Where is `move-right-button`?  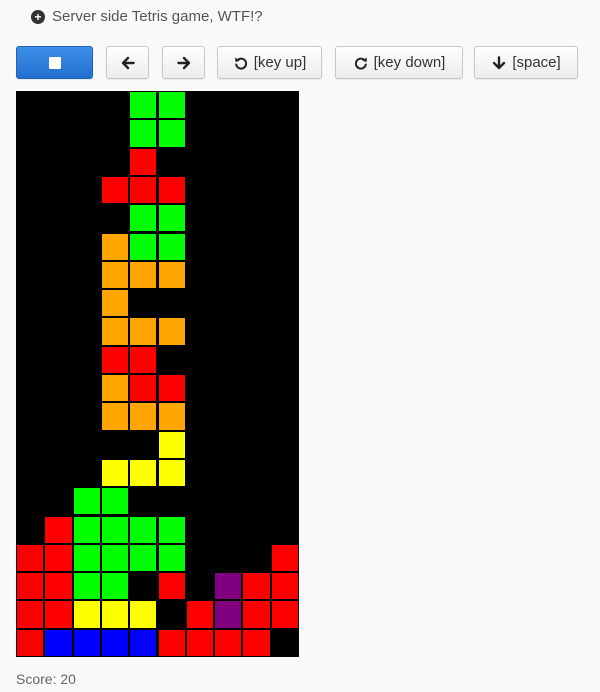
move-right-button is located at coordinates (183, 62).